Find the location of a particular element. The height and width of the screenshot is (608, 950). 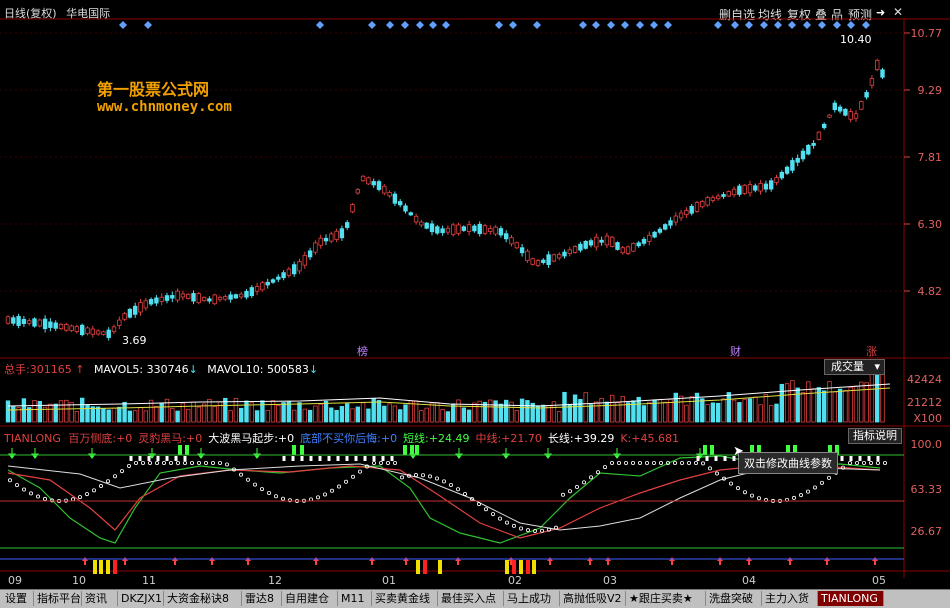

event-mark: 财 is located at coordinates (735, 351).